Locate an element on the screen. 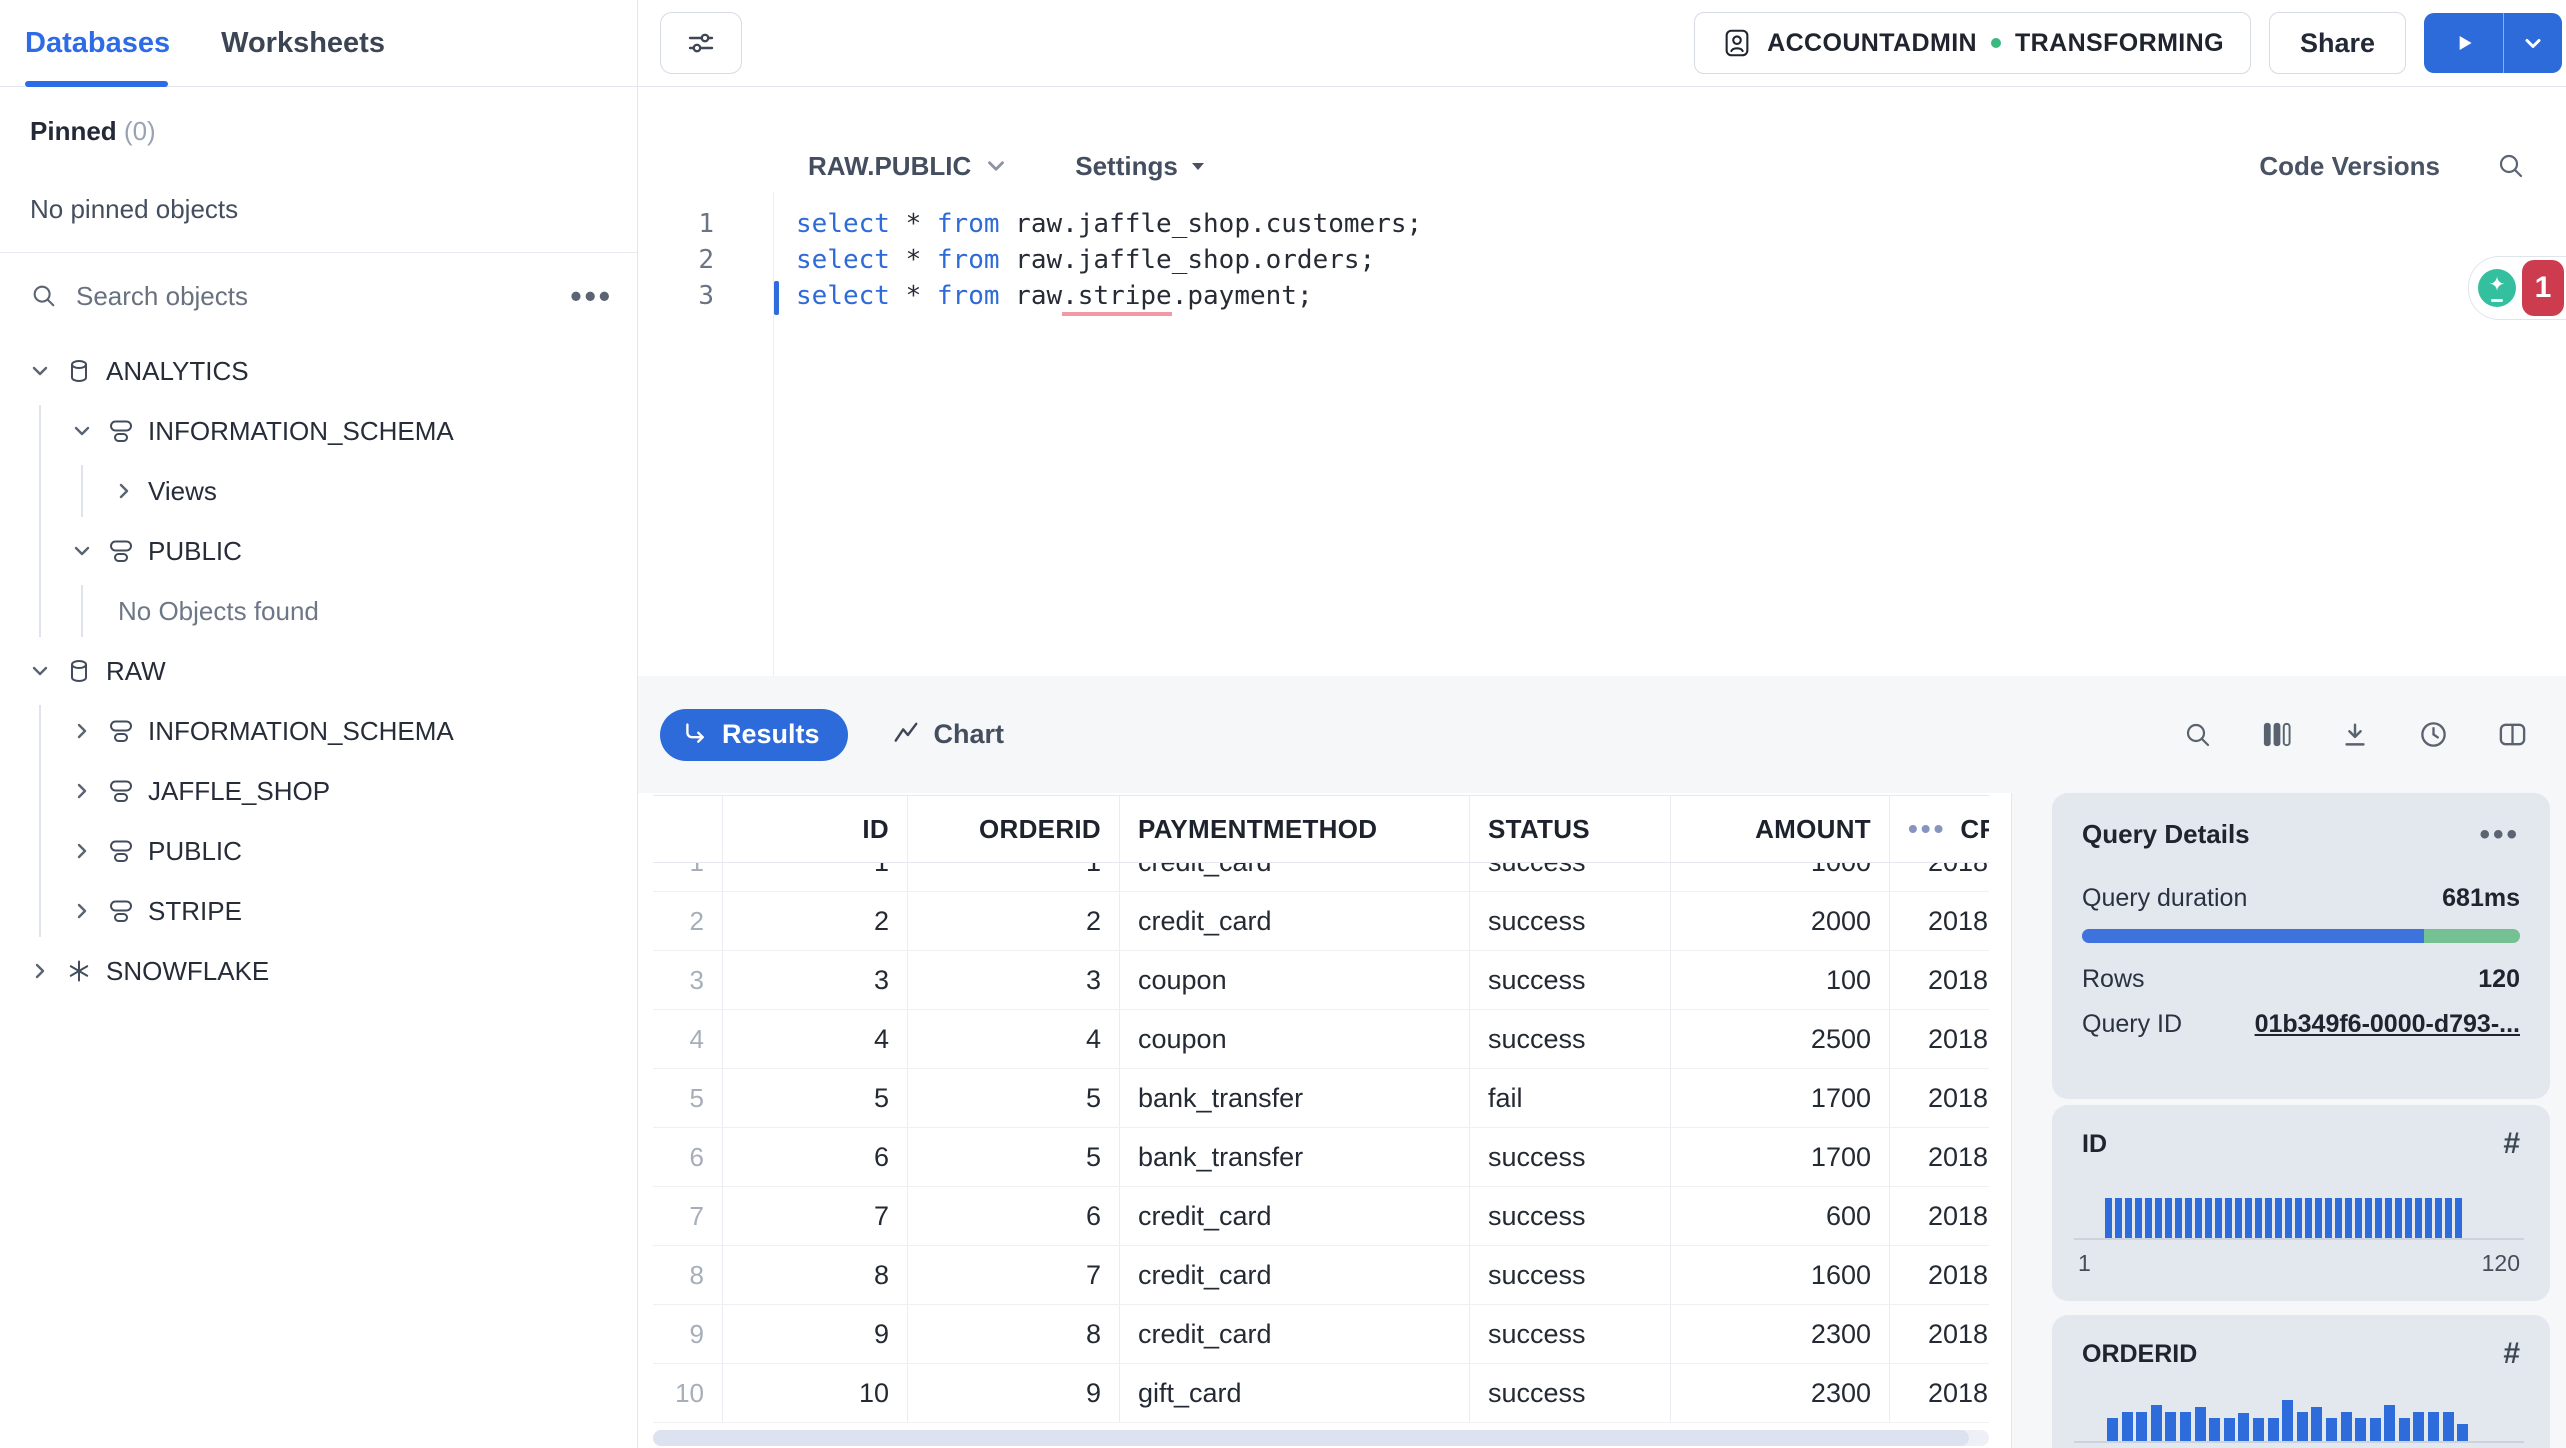  run-options-button is located at coordinates (2533, 43).